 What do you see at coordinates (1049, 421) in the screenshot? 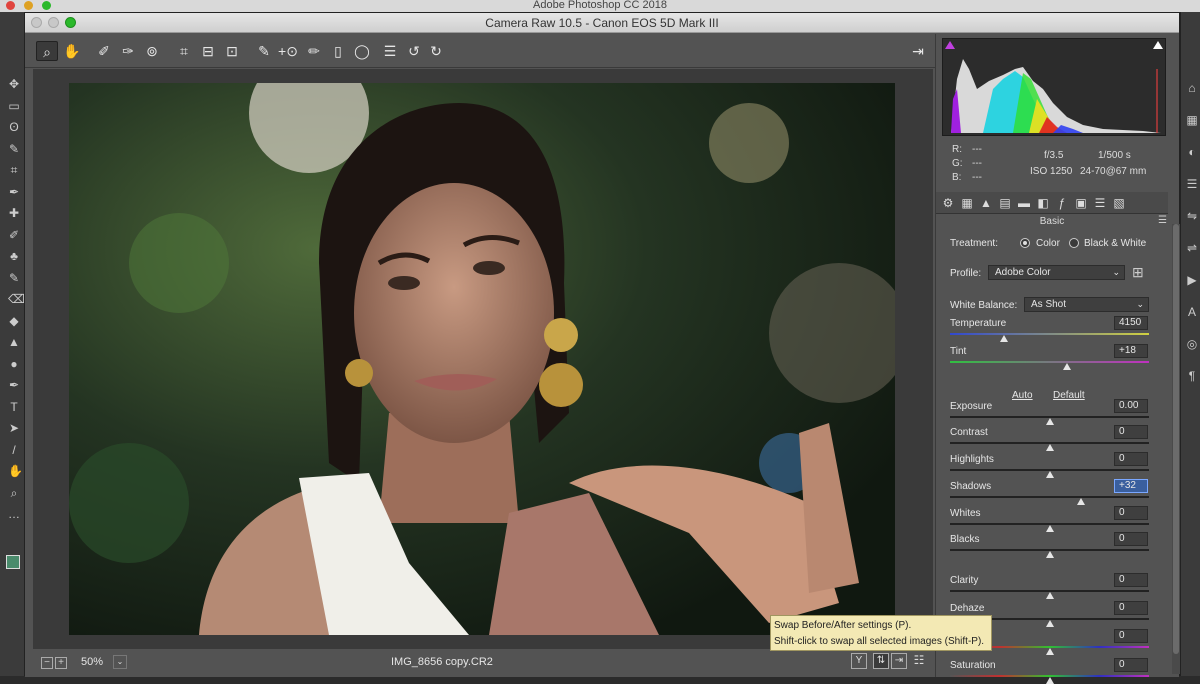
I see `exposure-slider-thumb` at bounding box center [1049, 421].